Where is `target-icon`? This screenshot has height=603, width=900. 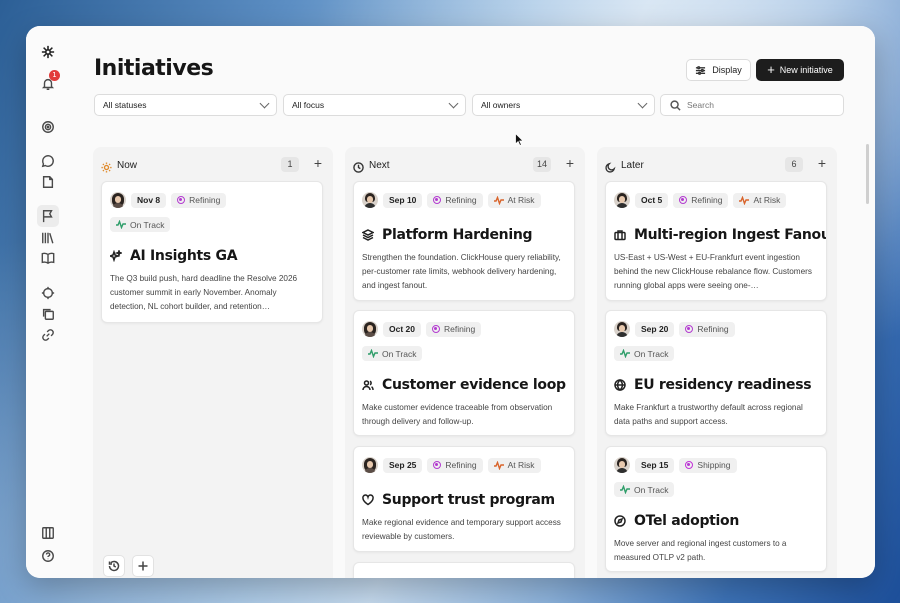 target-icon is located at coordinates (48, 127).